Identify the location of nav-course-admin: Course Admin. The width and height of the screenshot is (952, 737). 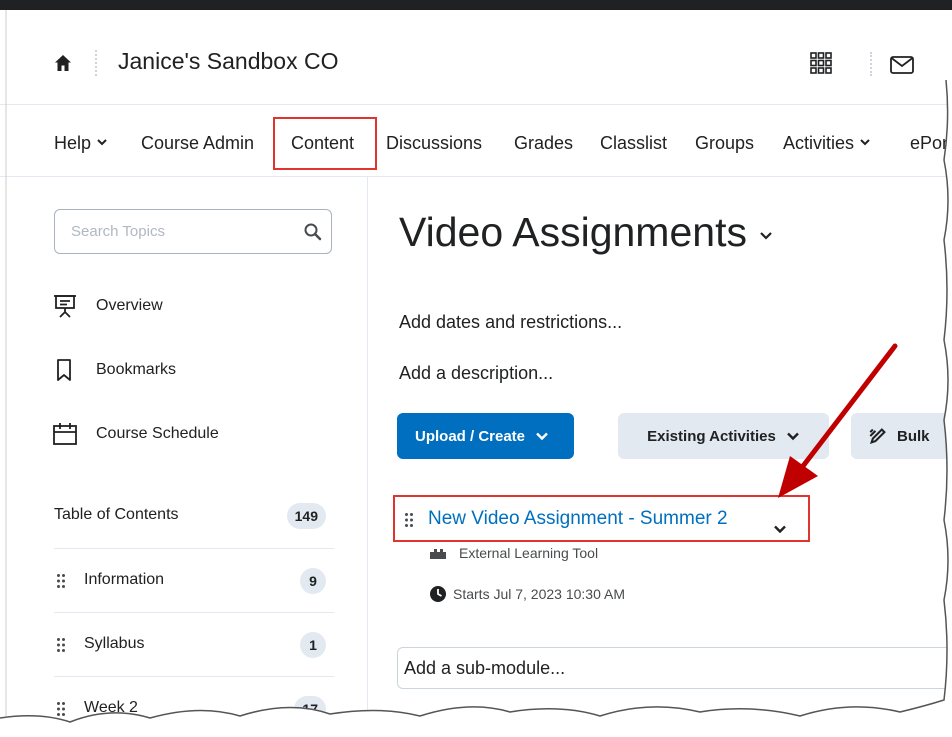
(197, 143).